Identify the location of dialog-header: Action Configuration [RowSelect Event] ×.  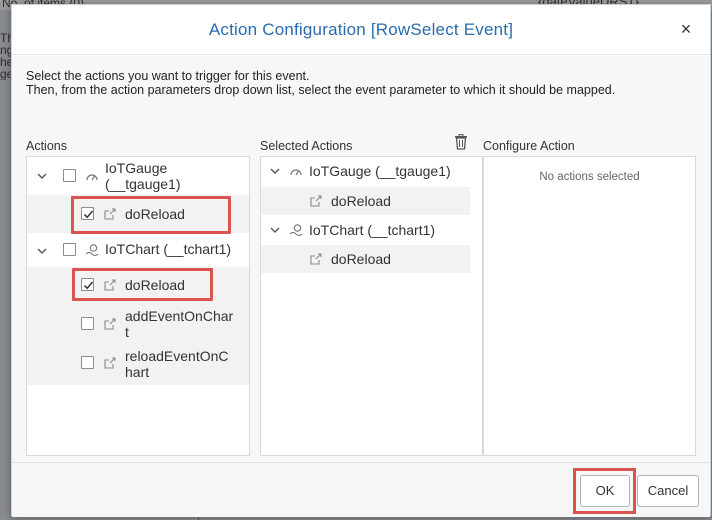
(361, 30).